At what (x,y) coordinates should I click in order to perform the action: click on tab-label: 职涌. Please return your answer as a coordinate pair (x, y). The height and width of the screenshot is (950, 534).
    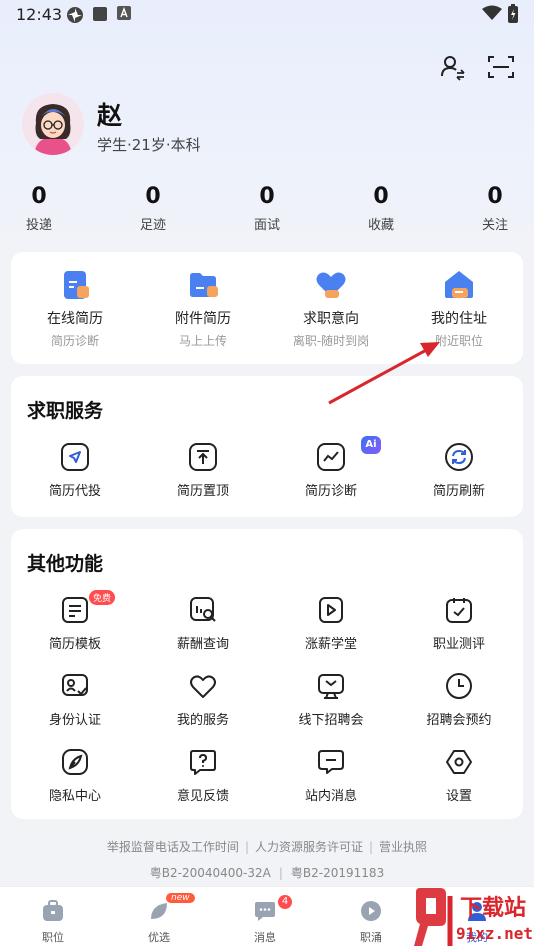
    Looking at the image, I should click on (371, 937).